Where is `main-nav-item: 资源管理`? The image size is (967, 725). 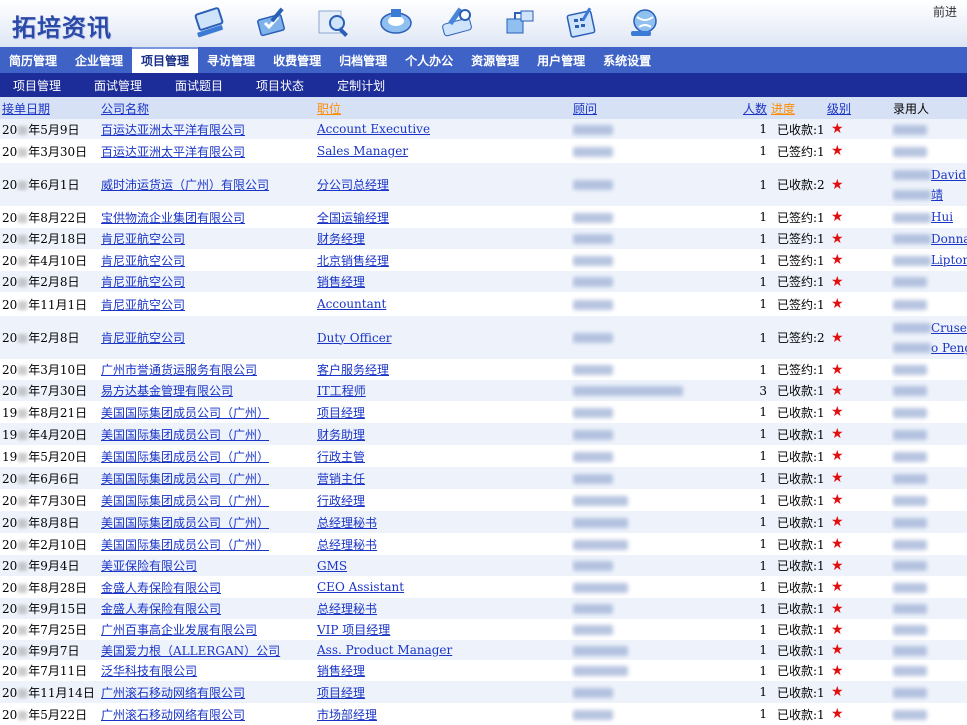
main-nav-item: 资源管理 is located at coordinates (495, 61).